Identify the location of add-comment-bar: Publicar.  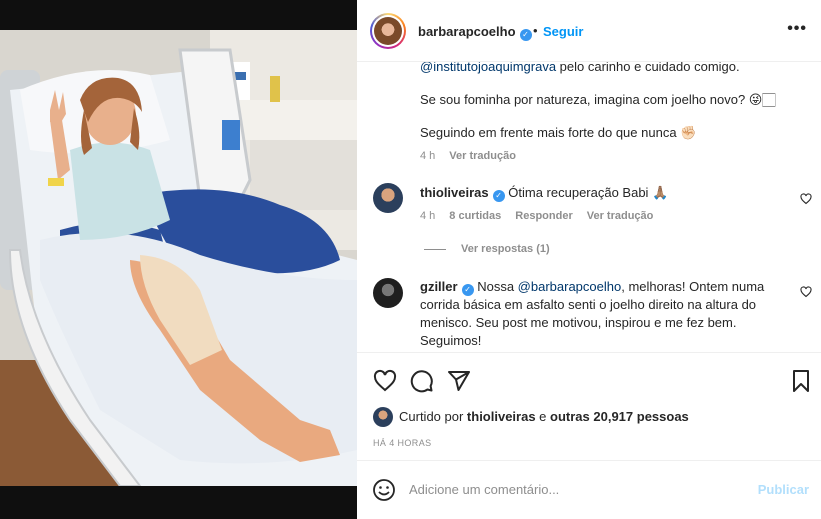
(589, 489).